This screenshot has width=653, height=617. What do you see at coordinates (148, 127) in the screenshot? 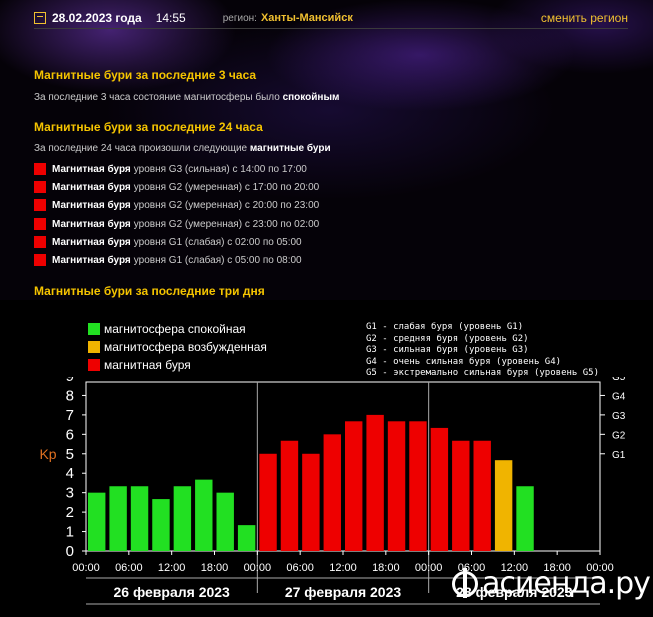
I see `section-24h-title: Магнитные бури за последние 24 часа` at bounding box center [148, 127].